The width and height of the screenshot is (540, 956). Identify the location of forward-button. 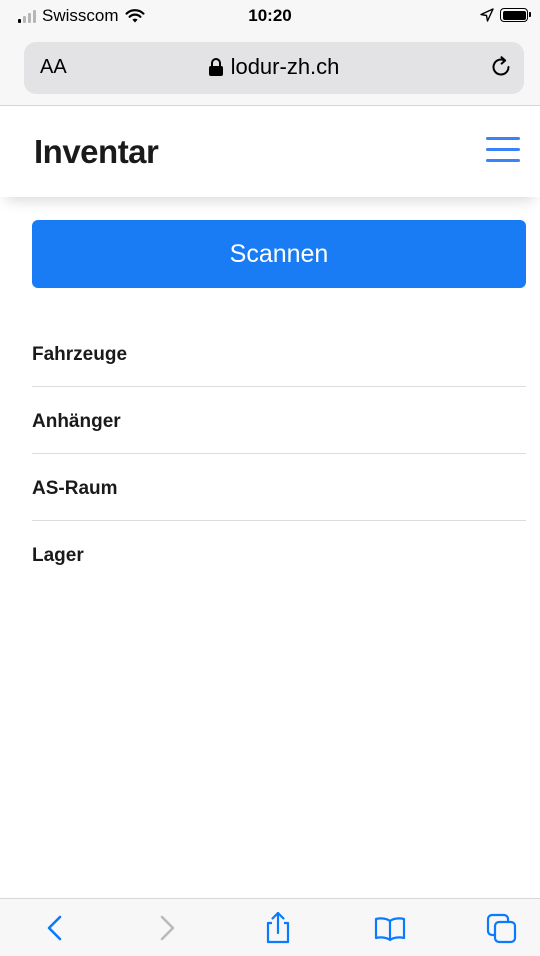
(166, 928).